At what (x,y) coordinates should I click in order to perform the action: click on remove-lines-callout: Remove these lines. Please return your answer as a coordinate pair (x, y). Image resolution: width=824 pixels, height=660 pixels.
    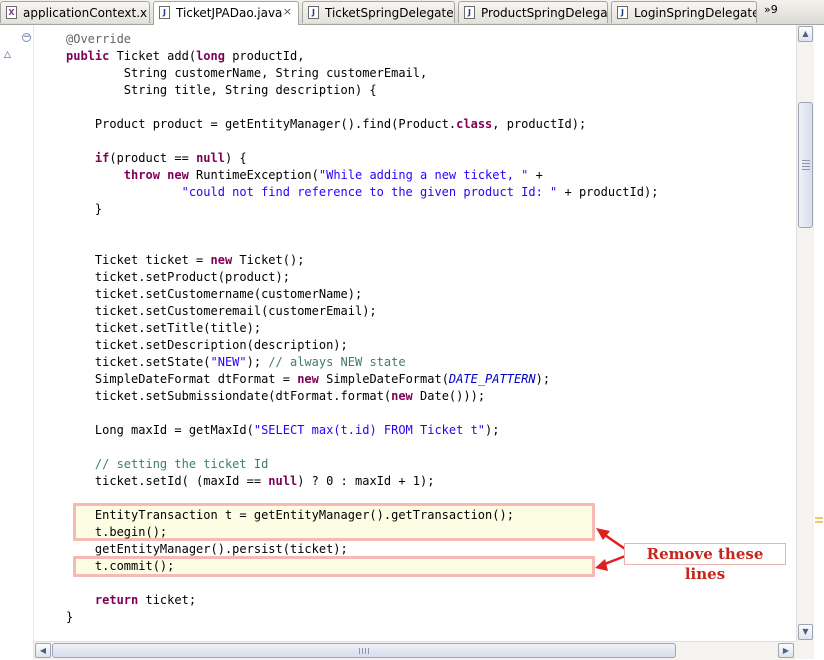
    Looking at the image, I should click on (705, 563).